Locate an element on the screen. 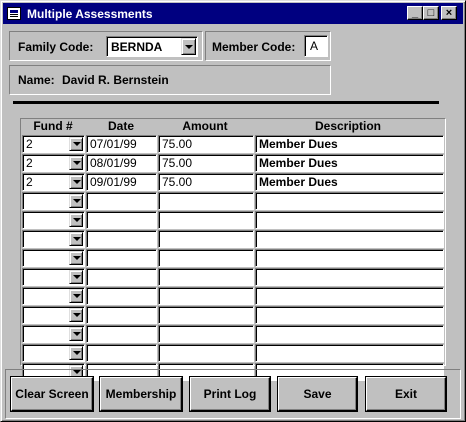  member-code-value: A is located at coordinates (314, 46).